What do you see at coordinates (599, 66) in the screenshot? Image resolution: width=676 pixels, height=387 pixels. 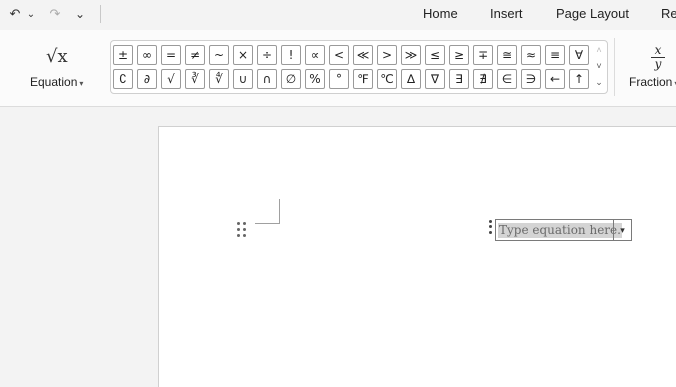 I see `gallery-scroll-down-icon: ˅` at bounding box center [599, 66].